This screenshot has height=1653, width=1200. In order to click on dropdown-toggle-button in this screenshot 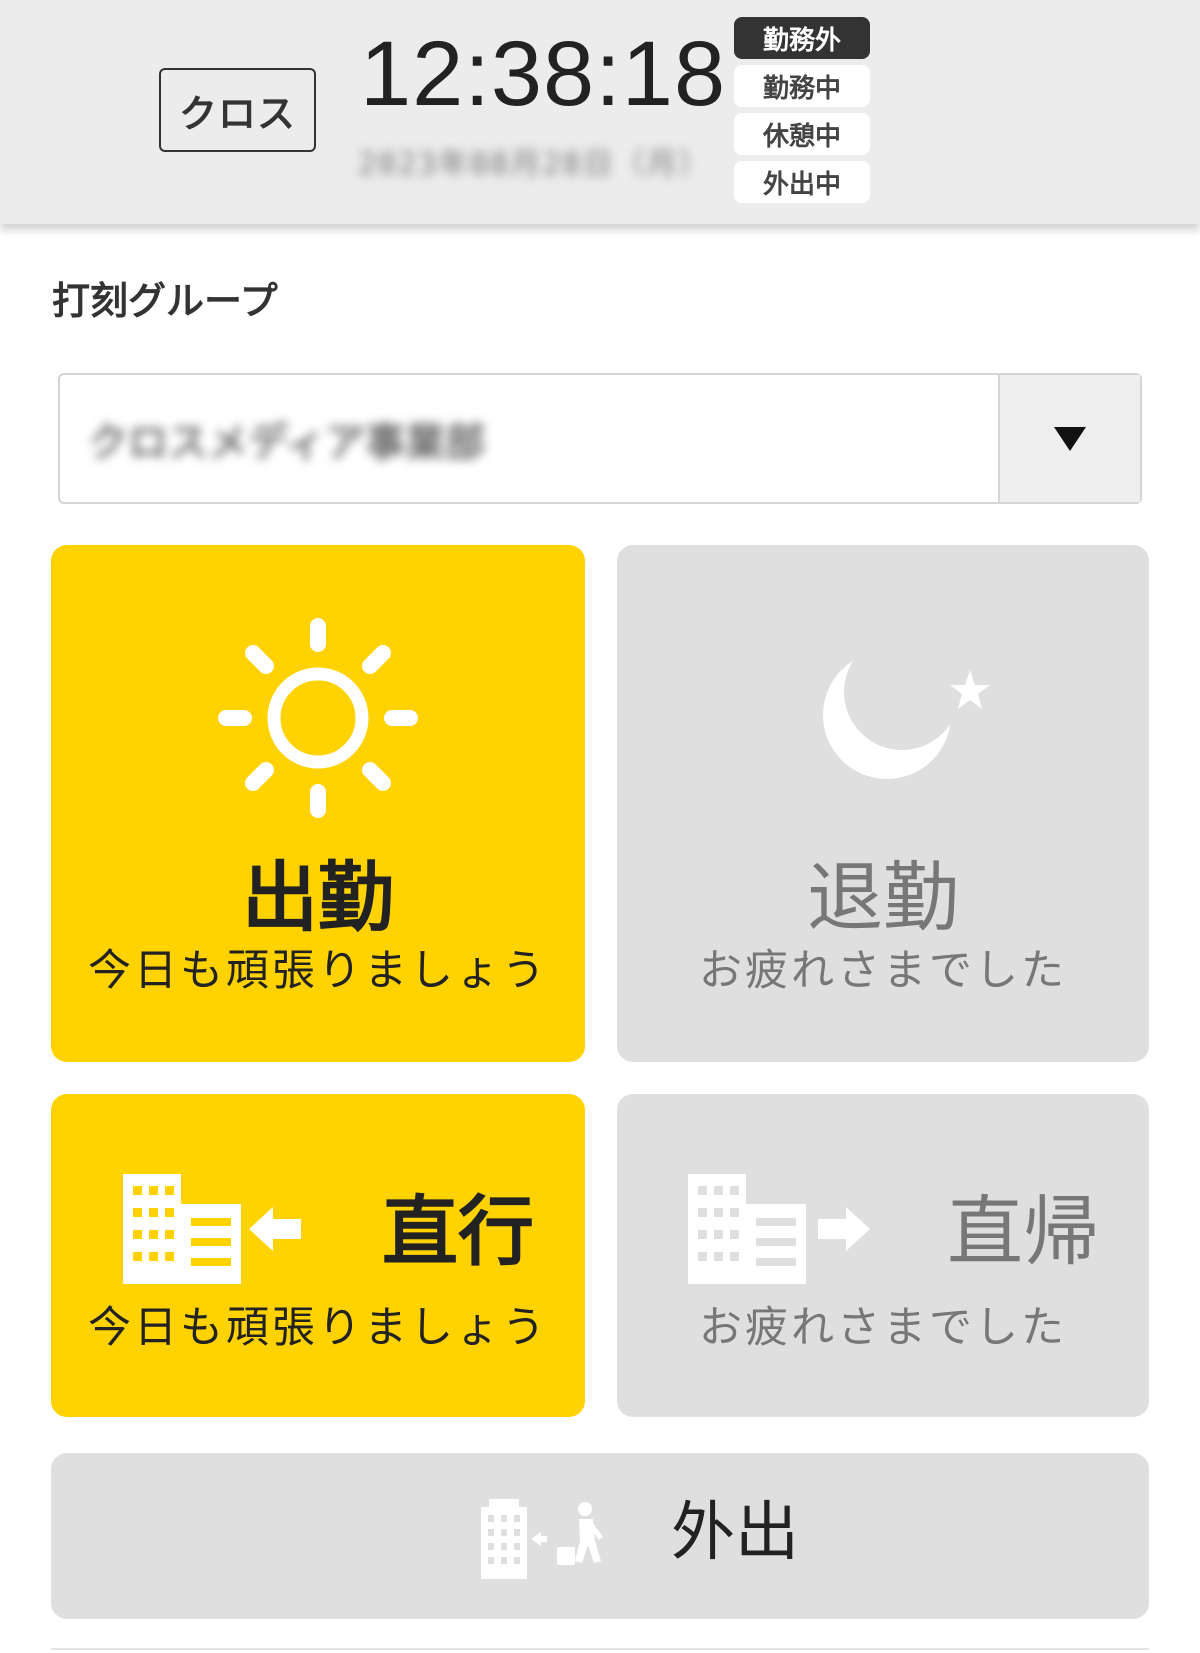, I will do `click(1069, 438)`.